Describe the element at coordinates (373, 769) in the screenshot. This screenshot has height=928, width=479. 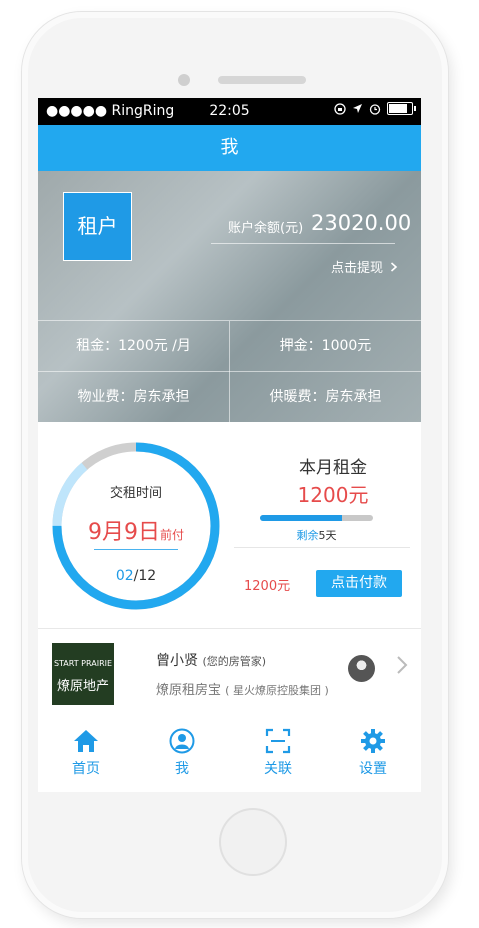
I see `tab-settings-label: 设置` at that location.